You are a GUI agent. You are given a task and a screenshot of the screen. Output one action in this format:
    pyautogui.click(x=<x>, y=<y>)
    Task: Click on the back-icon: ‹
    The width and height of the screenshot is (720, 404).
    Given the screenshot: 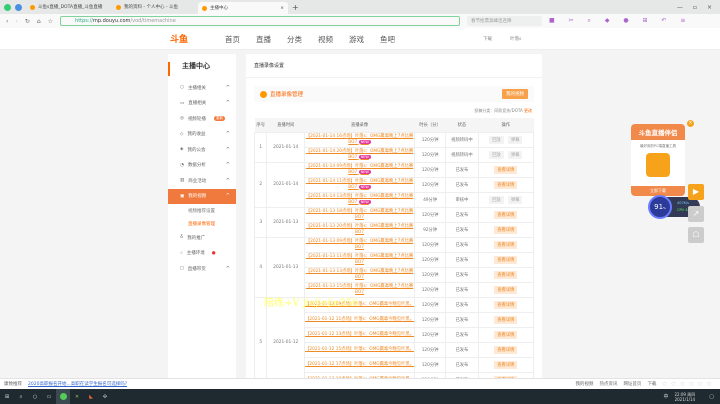 What is the action you would take?
    pyautogui.click(x=7, y=21)
    